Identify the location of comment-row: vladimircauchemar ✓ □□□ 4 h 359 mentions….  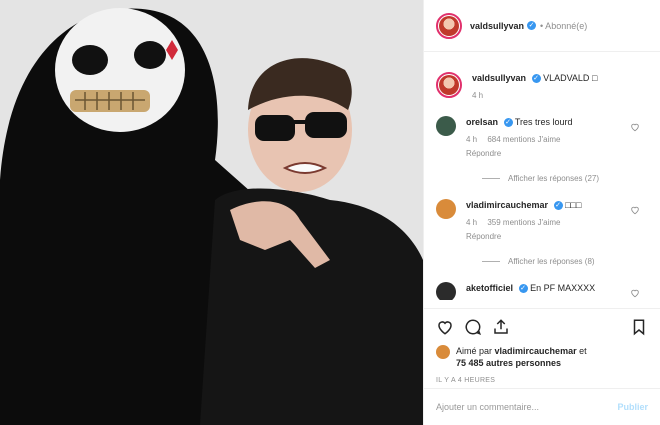
(542, 221).